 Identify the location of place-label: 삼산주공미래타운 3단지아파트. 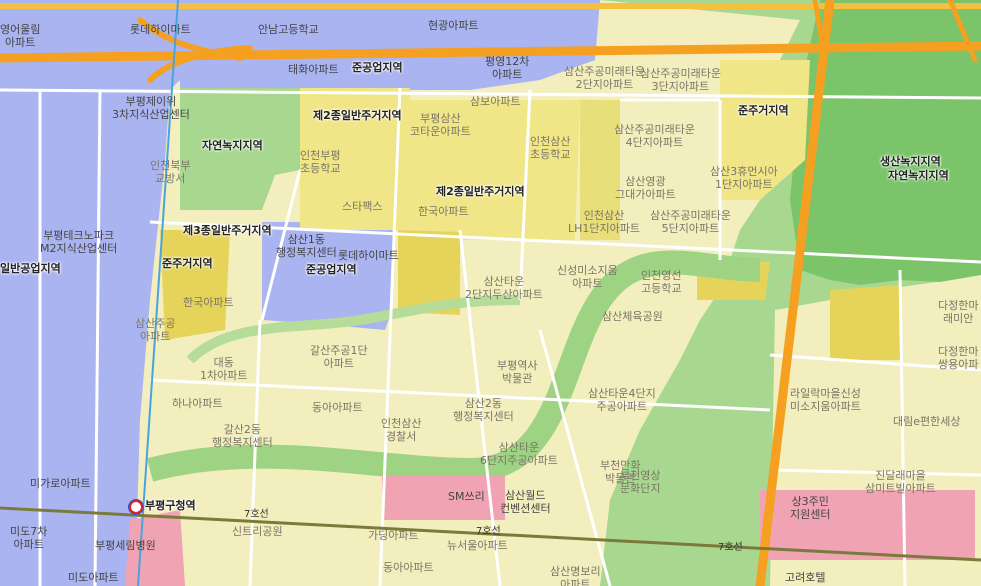
(680, 80).